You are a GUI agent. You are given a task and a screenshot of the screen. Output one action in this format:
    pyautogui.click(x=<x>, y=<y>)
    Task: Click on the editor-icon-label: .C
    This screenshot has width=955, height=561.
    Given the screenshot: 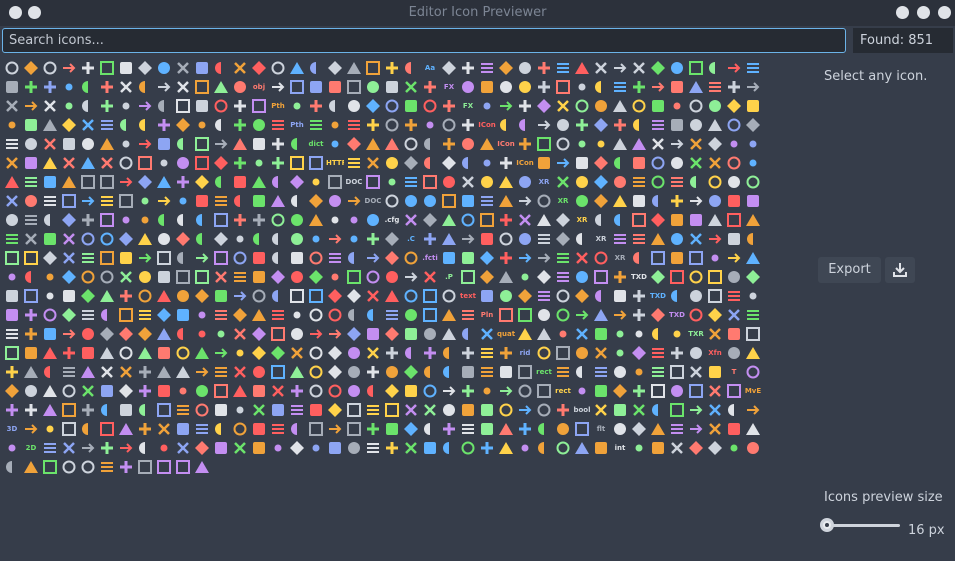 What is the action you would take?
    pyautogui.click(x=411, y=239)
    